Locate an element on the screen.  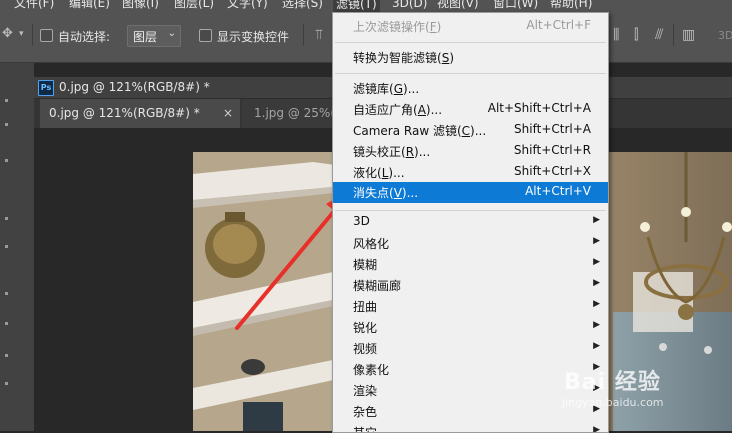
watermark-logo-text: Bai 经验 is located at coordinates (612, 382).